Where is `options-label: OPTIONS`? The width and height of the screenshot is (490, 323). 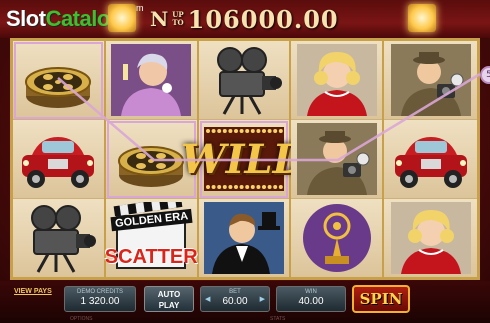
options-label: OPTIONS is located at coordinates (81, 319).